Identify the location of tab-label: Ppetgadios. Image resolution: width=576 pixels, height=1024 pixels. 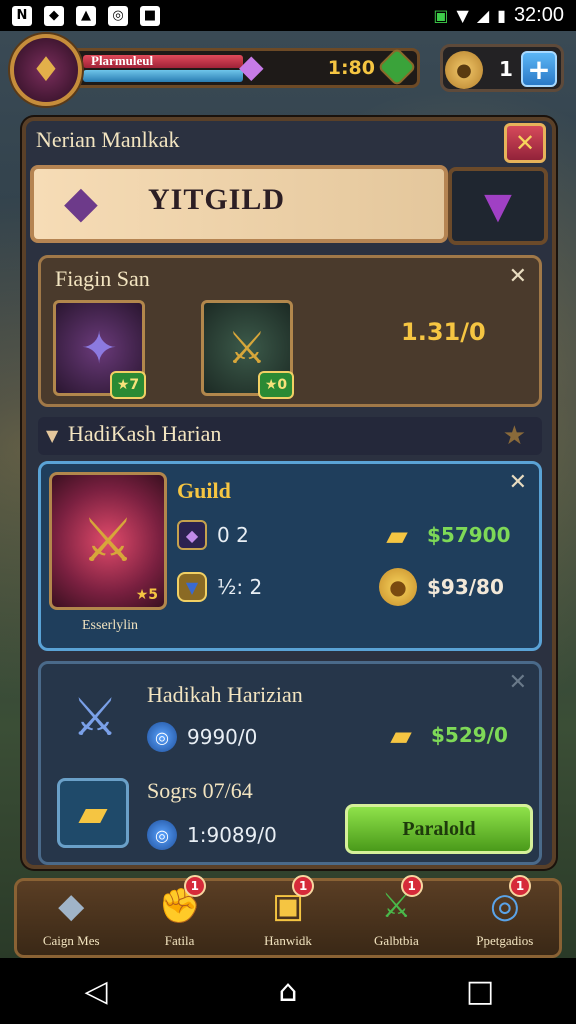
(505, 940).